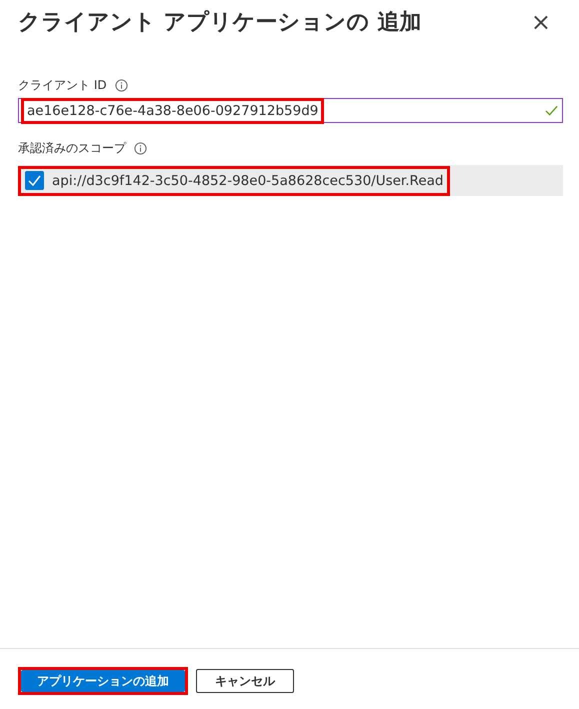 This screenshot has width=579, height=709. I want to click on scope-label: api://d3c9f142-3c50-4852-98e0-5a8628cec530/User.Read, so click(248, 181).